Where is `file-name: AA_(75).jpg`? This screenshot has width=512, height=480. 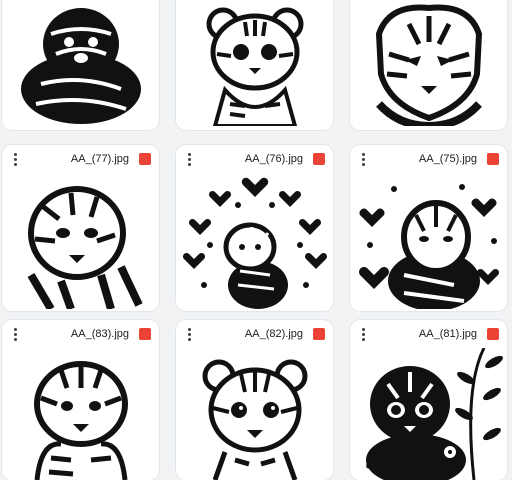 file-name: AA_(75).jpg is located at coordinates (447, 159).